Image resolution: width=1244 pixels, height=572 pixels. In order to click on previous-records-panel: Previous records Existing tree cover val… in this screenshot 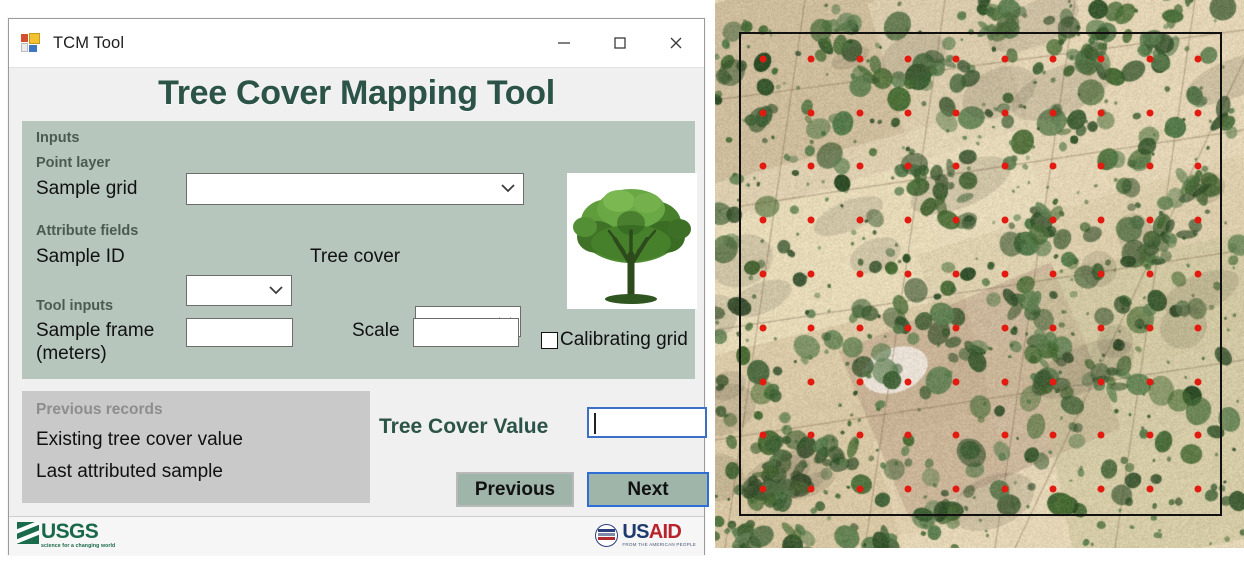, I will do `click(196, 447)`.